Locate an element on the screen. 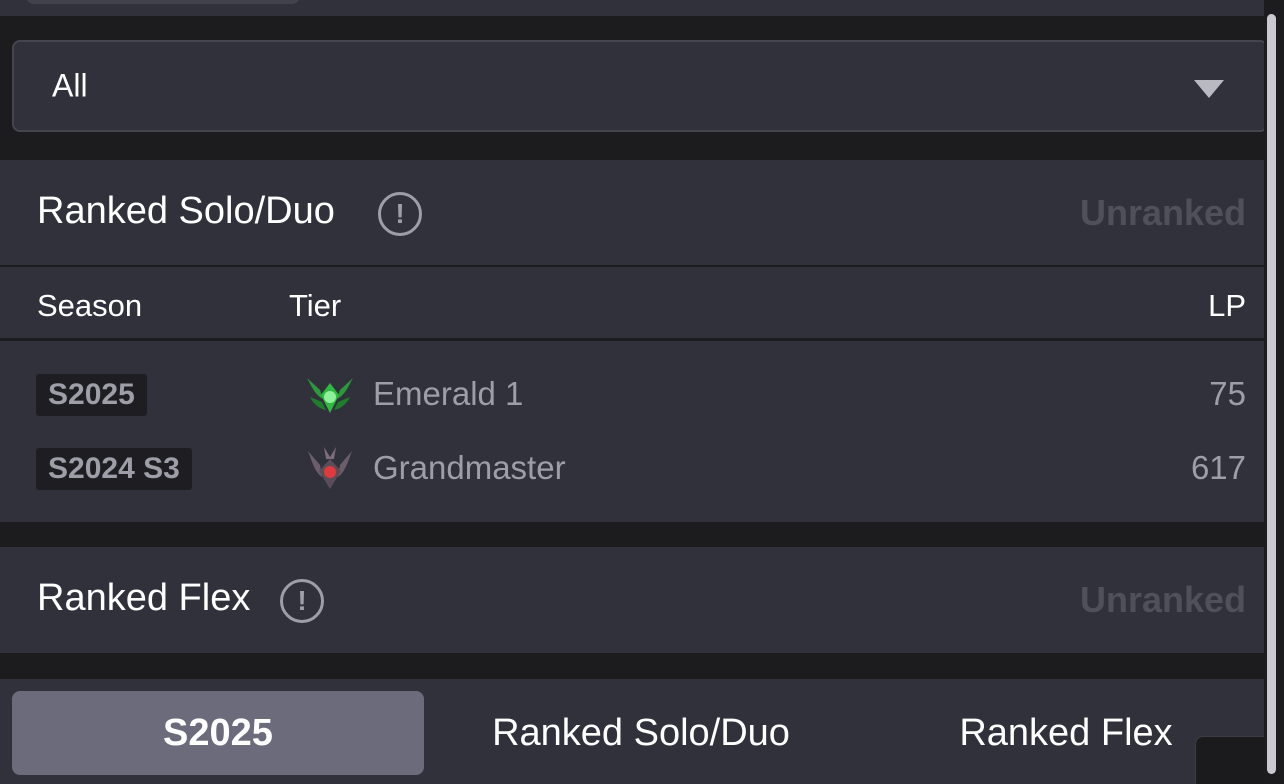 The height and width of the screenshot is (784, 1284). season-tab-bar: S2025 Ranked Solo/Duo Ranked Flex is located at coordinates (632, 731).